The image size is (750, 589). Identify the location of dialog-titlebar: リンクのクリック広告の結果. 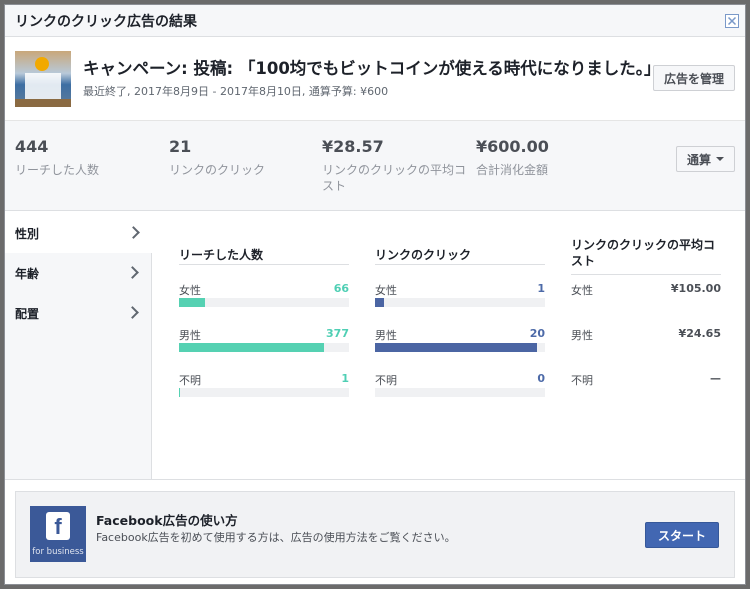
(375, 21).